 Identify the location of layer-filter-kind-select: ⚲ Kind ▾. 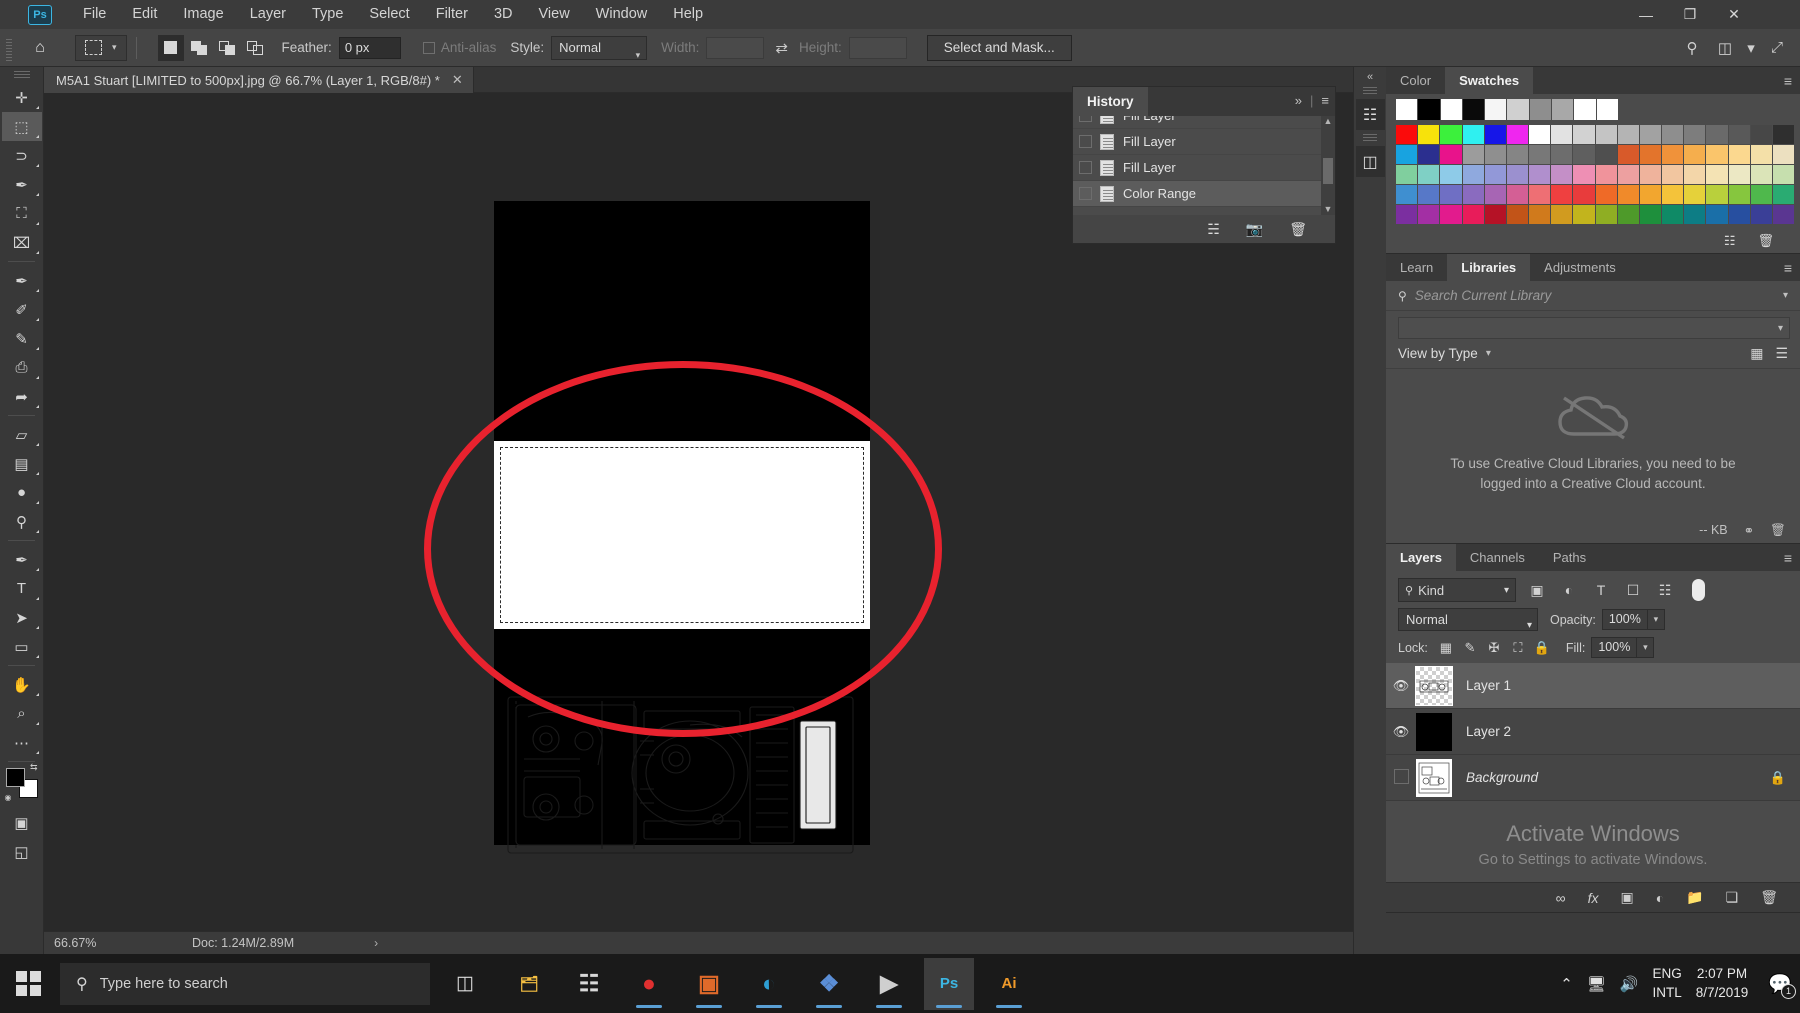
(1457, 590).